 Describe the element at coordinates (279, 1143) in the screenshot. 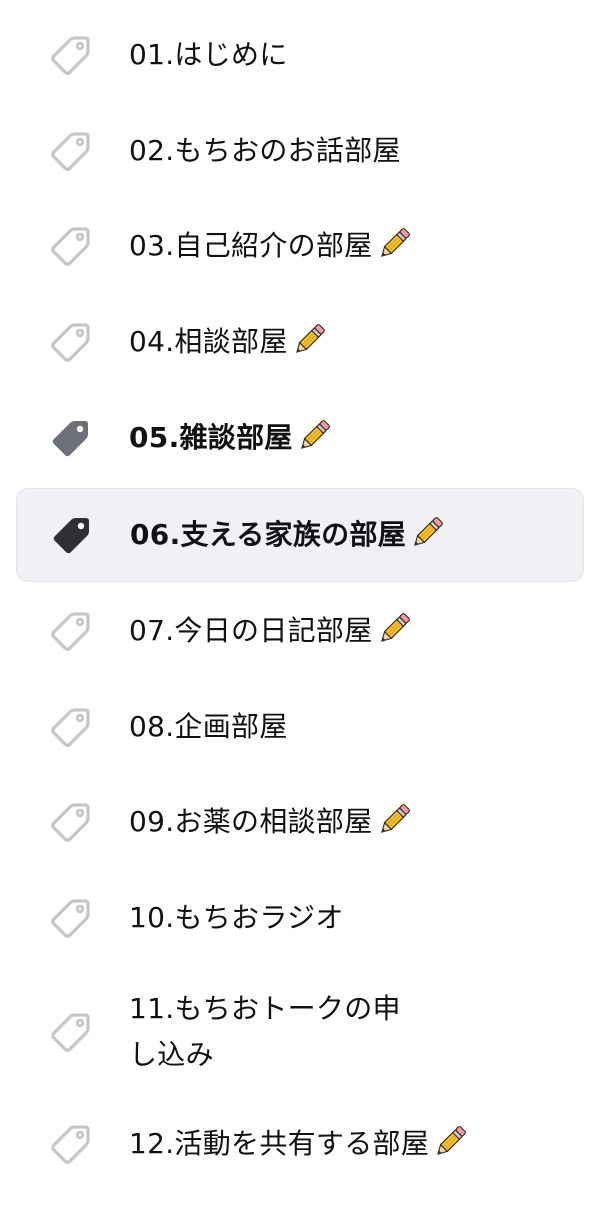

I see `channel-name: 12.活動を共有する部屋` at that location.